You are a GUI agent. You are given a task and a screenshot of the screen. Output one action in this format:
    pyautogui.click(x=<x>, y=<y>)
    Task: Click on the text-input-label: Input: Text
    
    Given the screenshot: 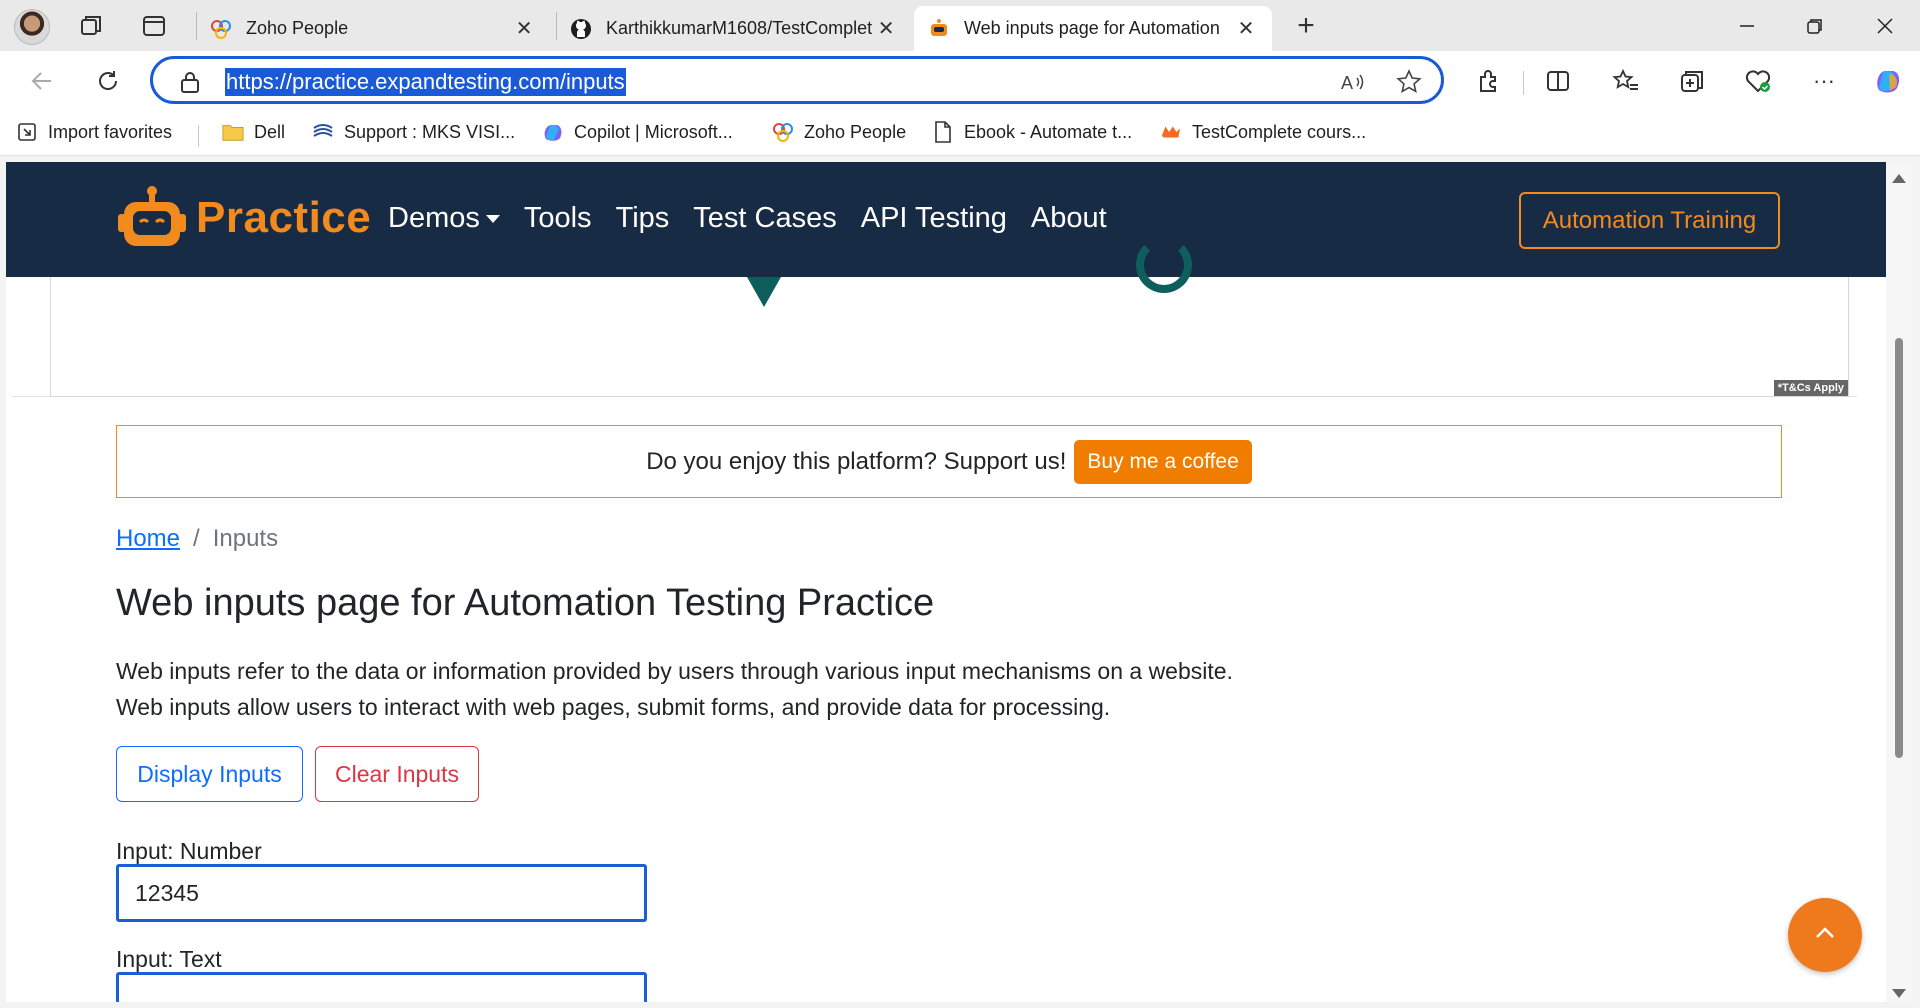 What is the action you would take?
    pyautogui.click(x=169, y=959)
    